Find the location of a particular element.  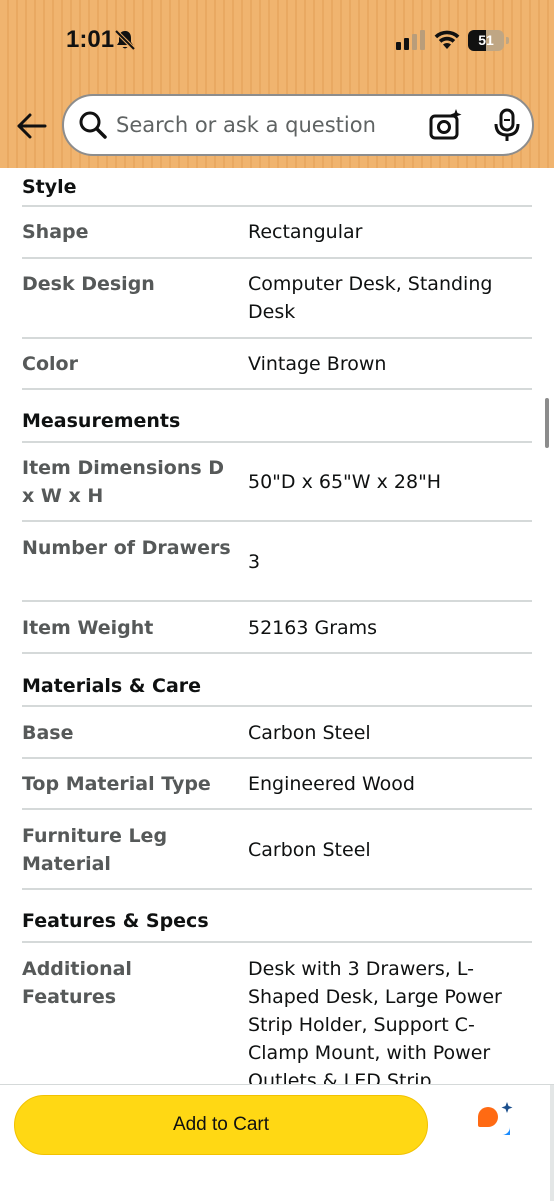

camera-sparkle-icon is located at coordinates (446, 127).